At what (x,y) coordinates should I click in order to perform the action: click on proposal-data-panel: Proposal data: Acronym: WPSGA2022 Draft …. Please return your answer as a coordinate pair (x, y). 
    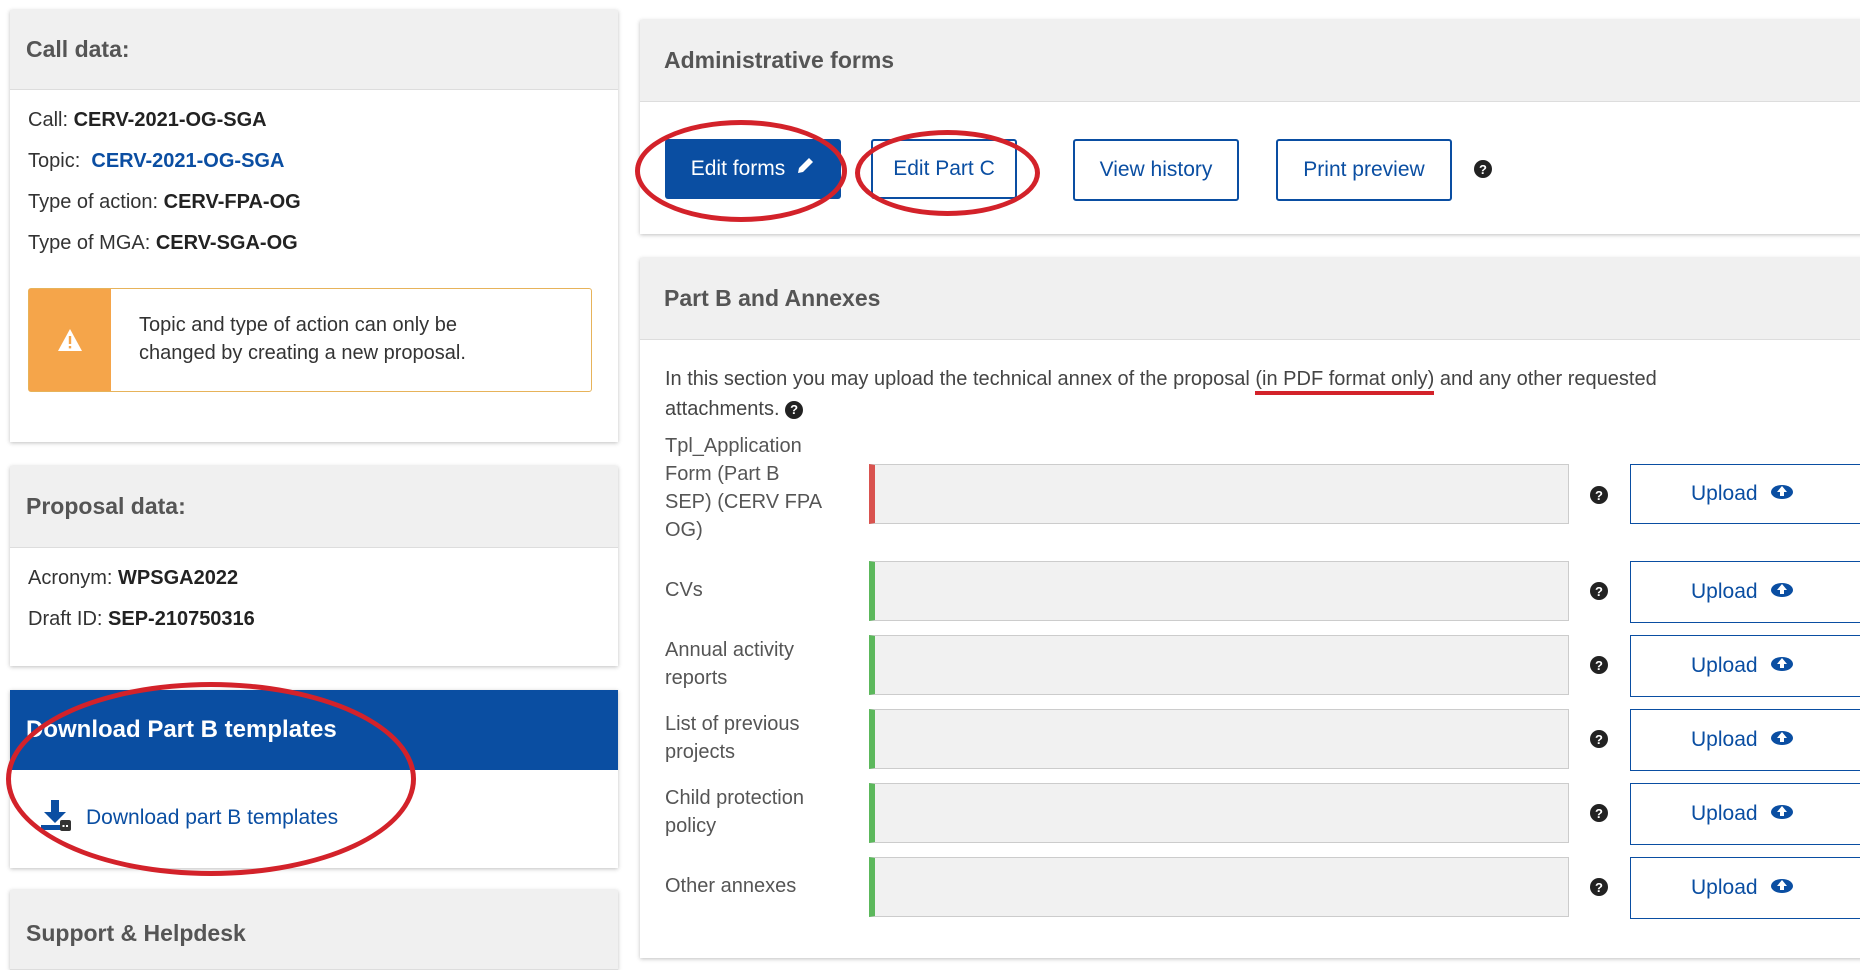
    Looking at the image, I should click on (314, 566).